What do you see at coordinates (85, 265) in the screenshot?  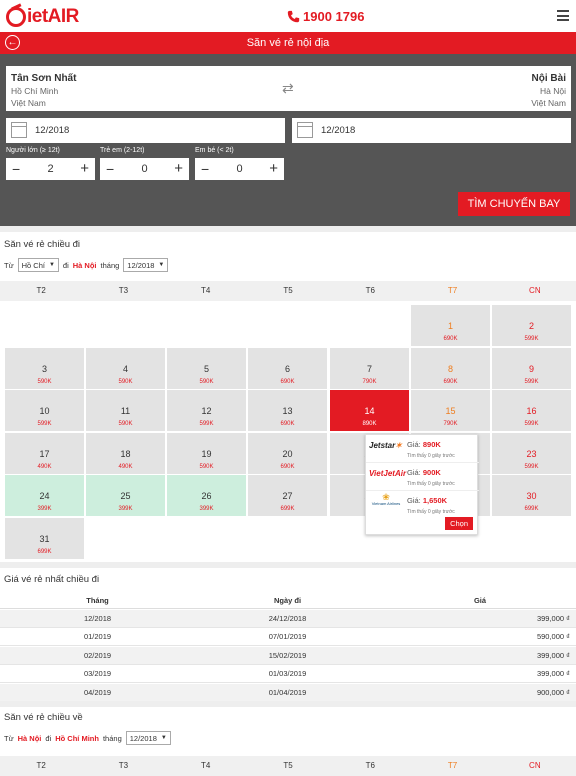 I see `outbound-destination-link: Hà Nội` at bounding box center [85, 265].